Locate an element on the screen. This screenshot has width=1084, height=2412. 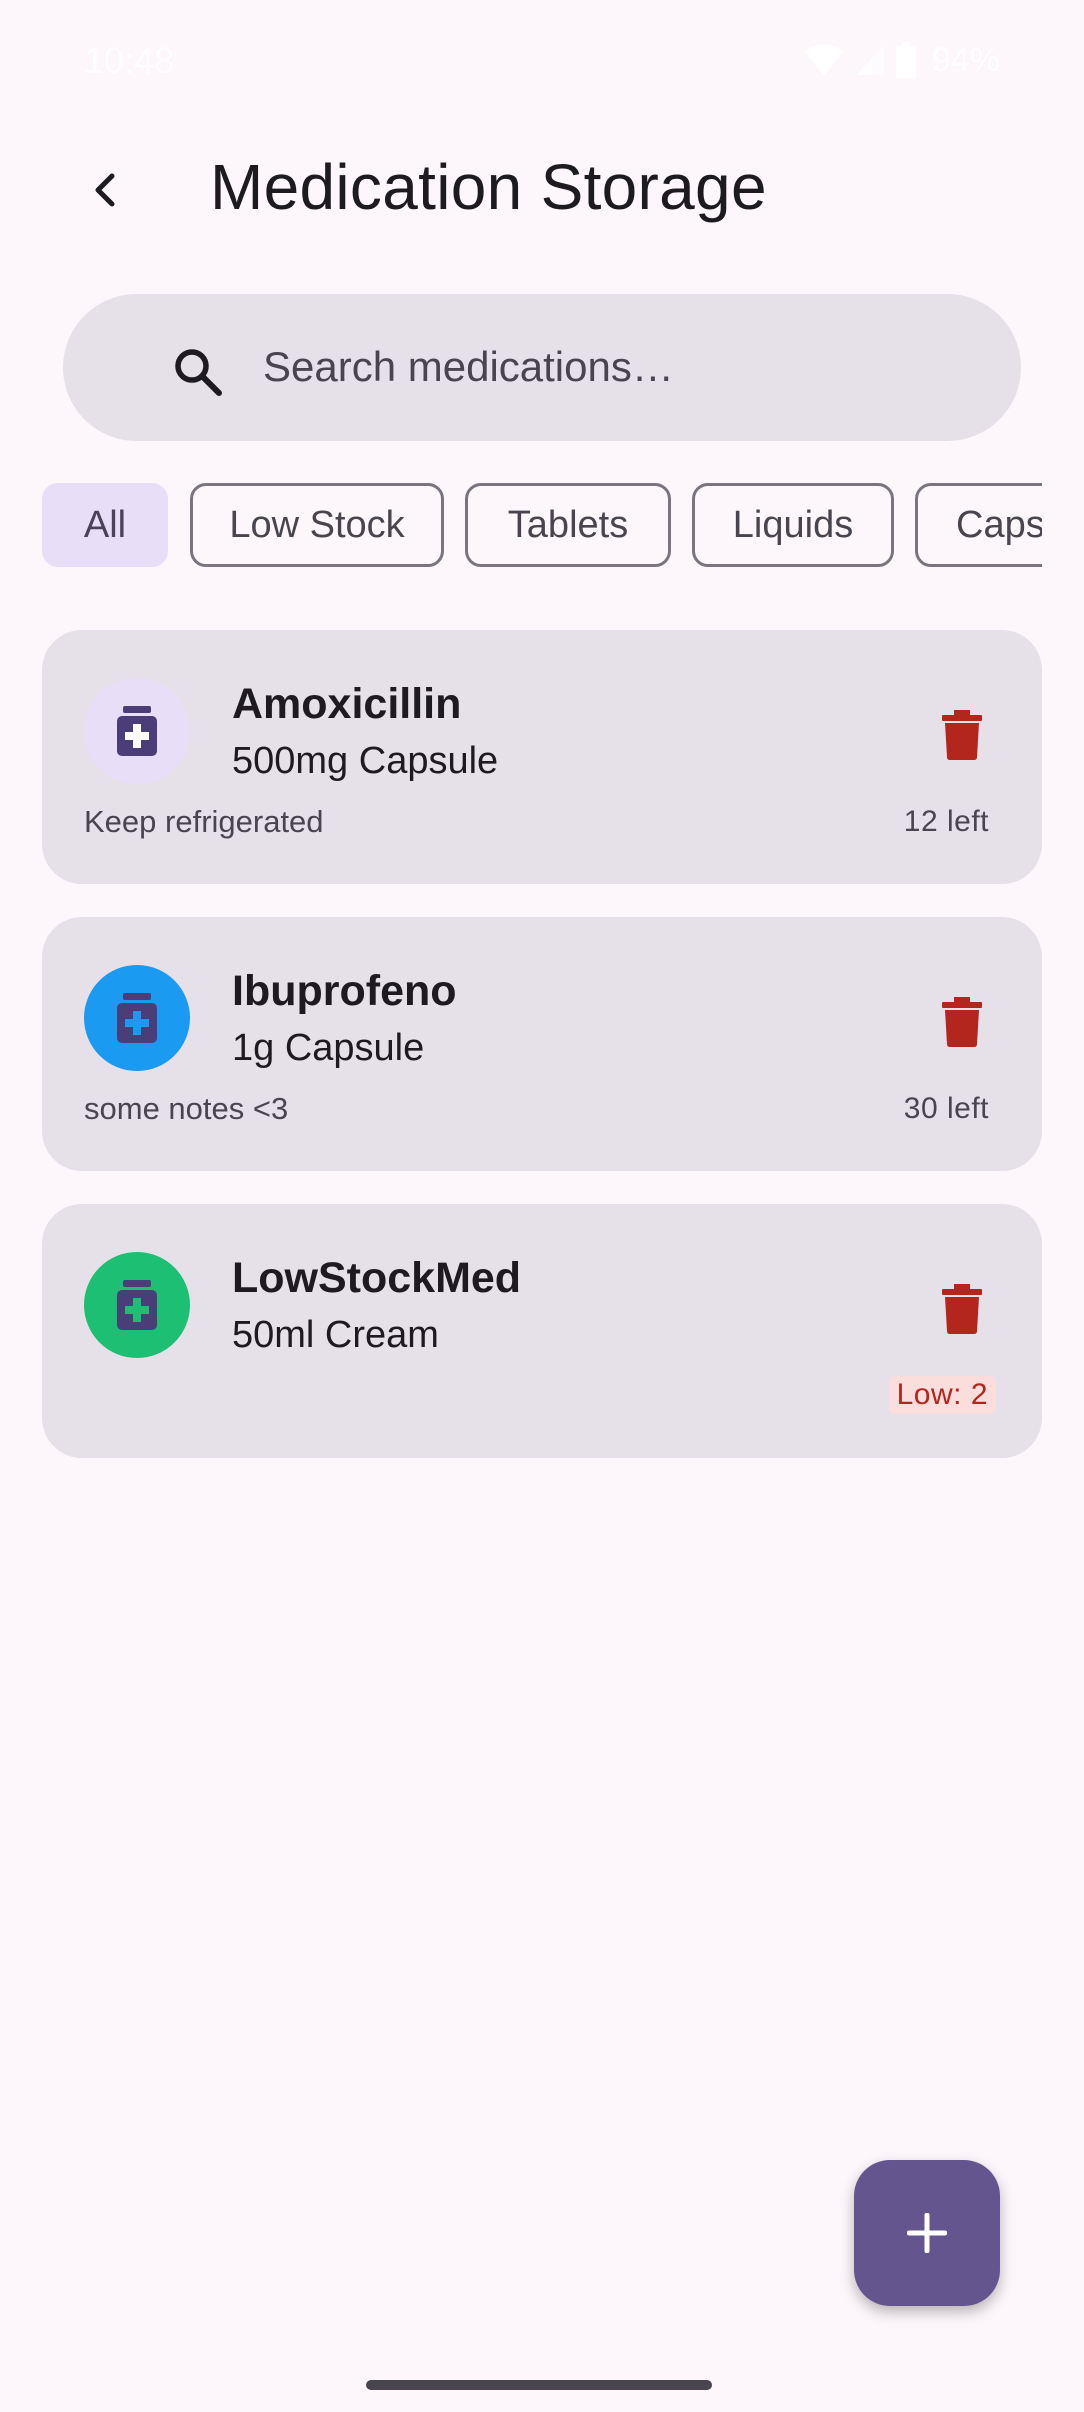
search-input is located at coordinates (623, 367).